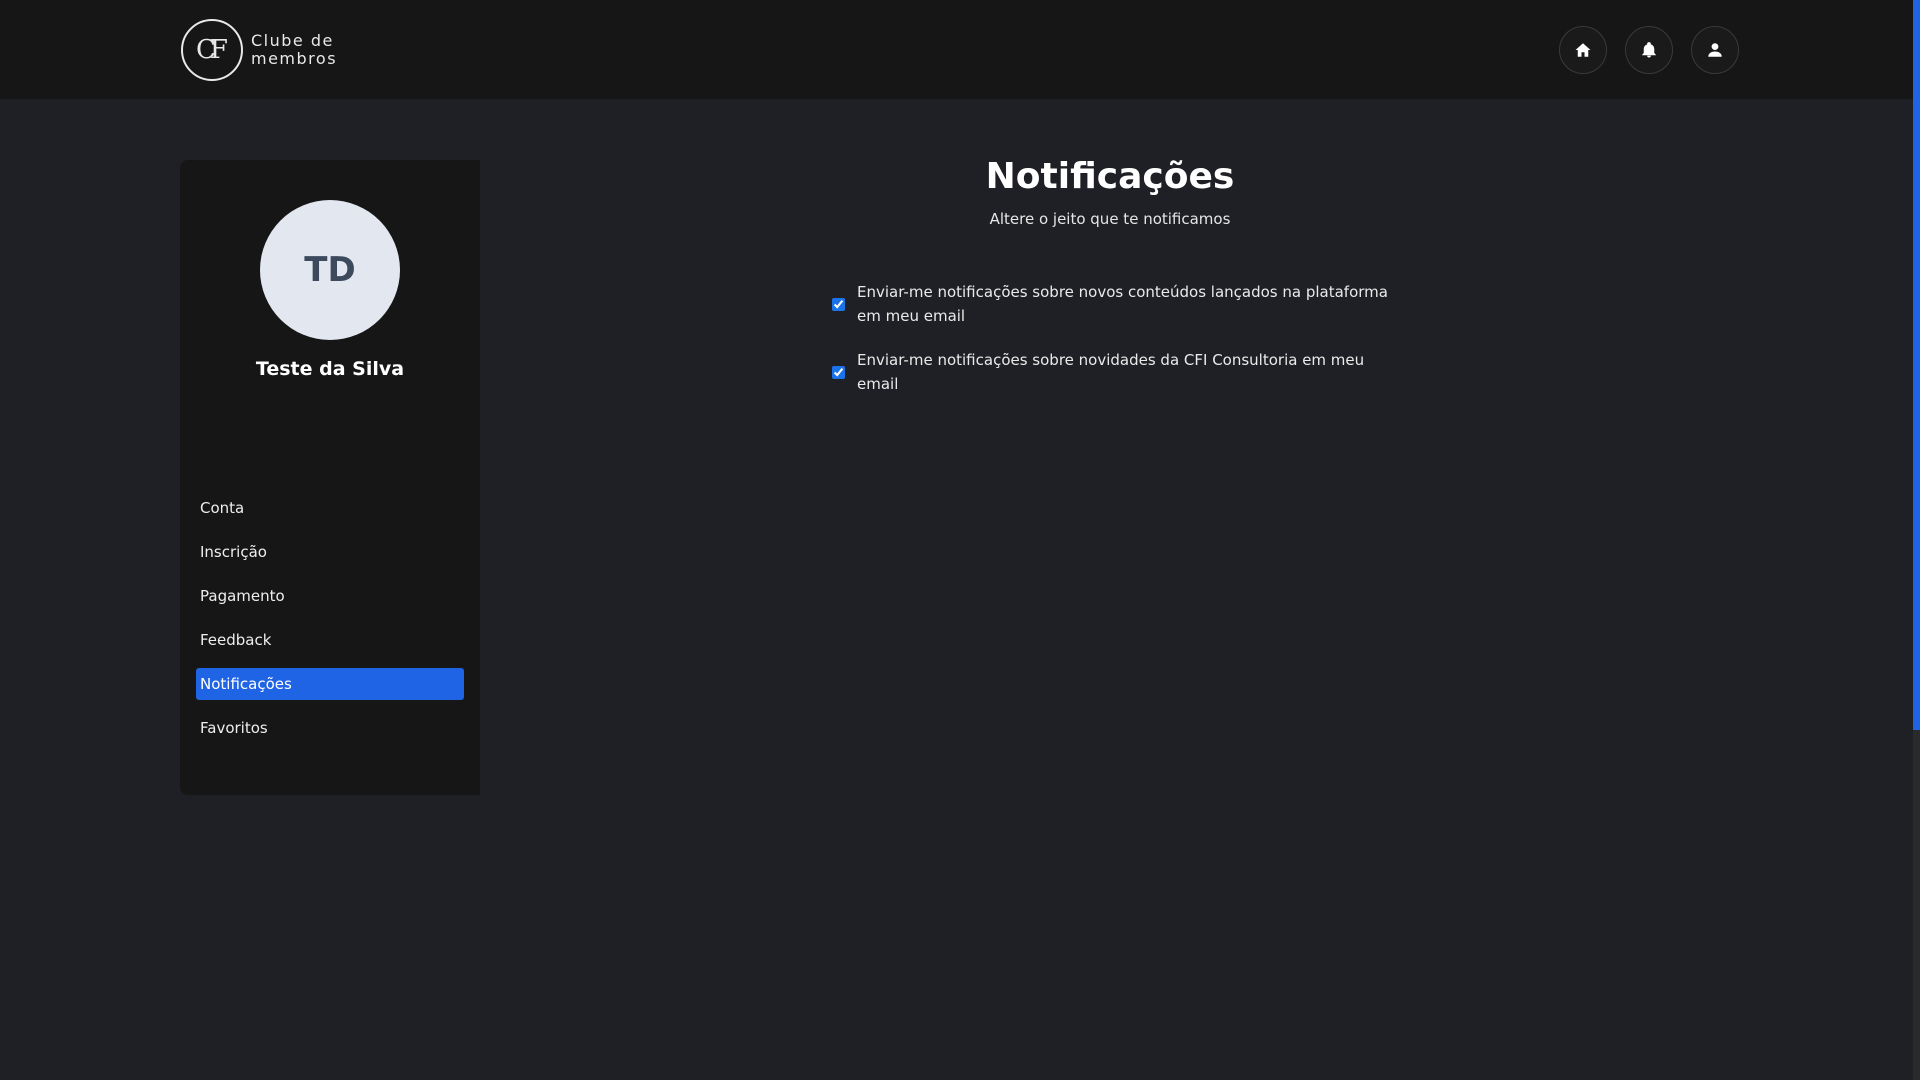  Describe the element at coordinates (956, 49) in the screenshot. I see `top-header: CF Clube de membros` at that location.